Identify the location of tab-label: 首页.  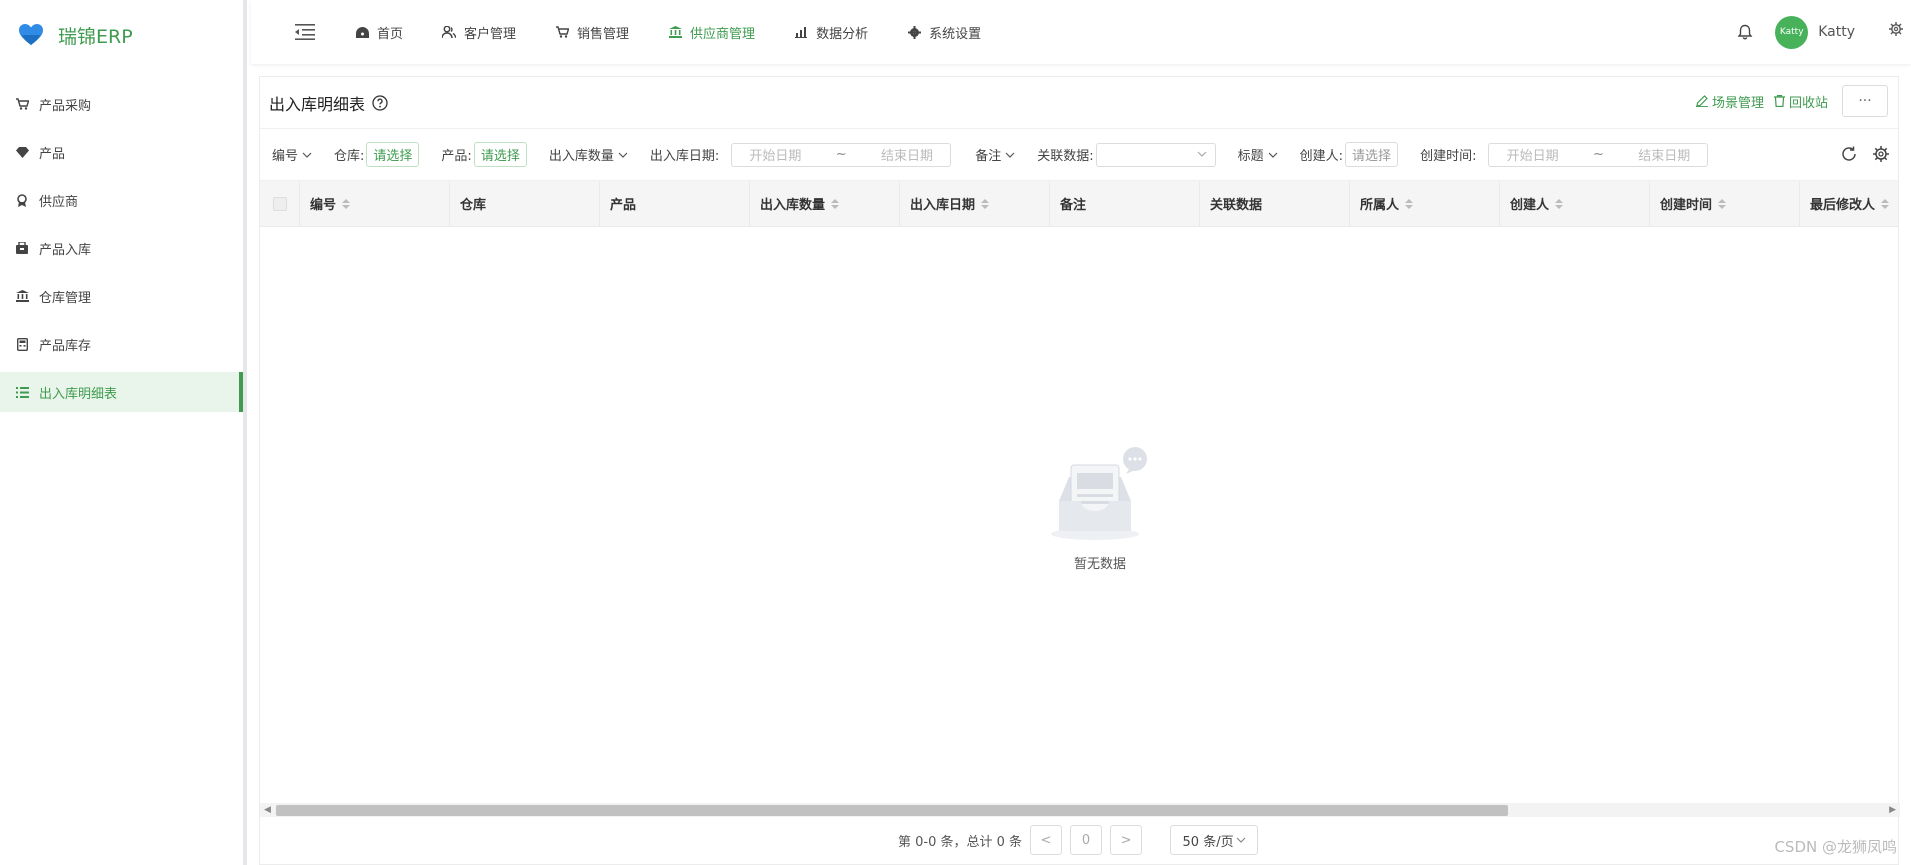
(390, 34).